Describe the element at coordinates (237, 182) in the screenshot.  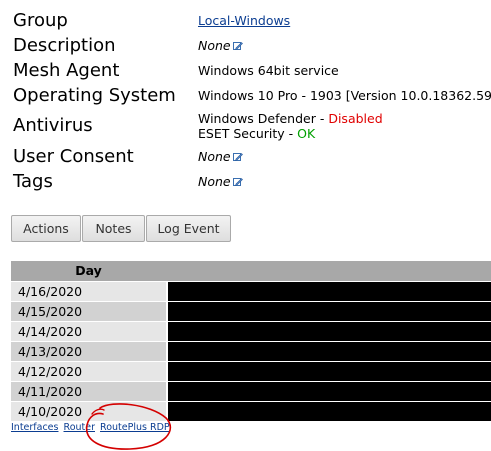
I see `edit-tags-icon` at that location.